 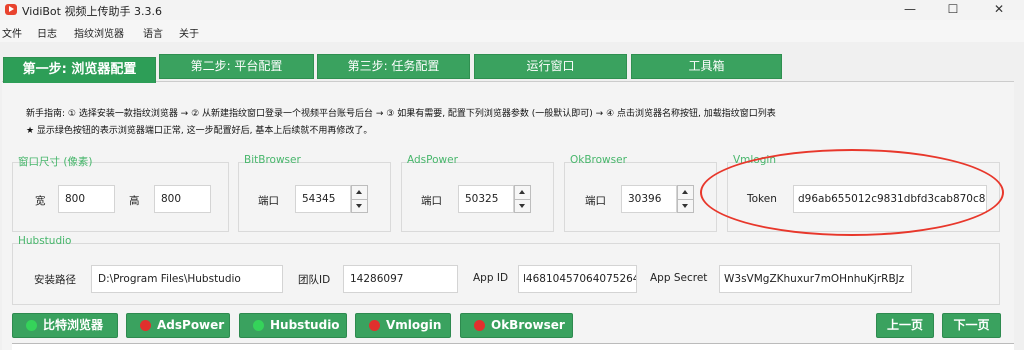 I want to click on window-size-title: 窗口尺寸 (像素), so click(x=55, y=162).